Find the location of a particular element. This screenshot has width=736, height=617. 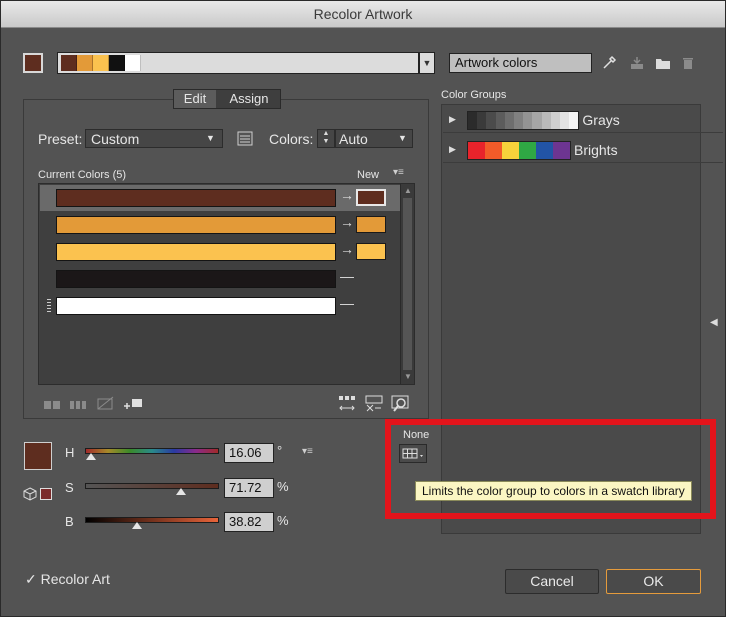

new-folder-icon is located at coordinates (663, 64).